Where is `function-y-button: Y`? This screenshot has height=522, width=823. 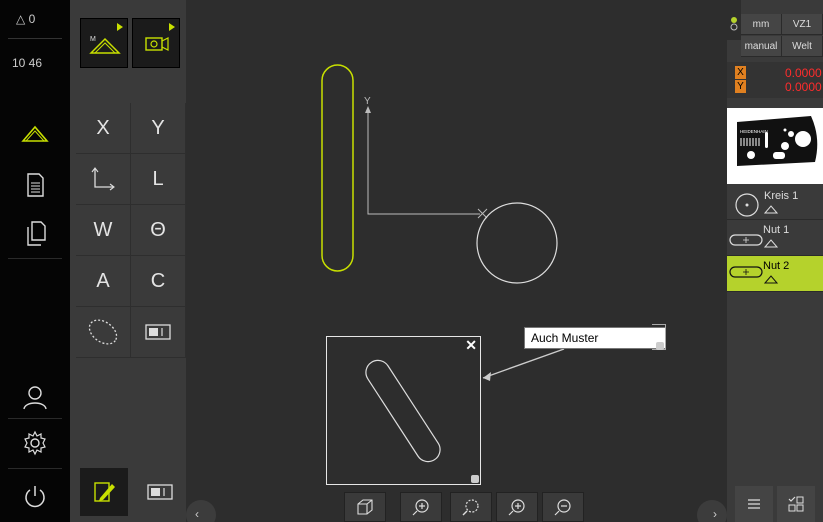
function-y-button: Y is located at coordinates (158, 128).